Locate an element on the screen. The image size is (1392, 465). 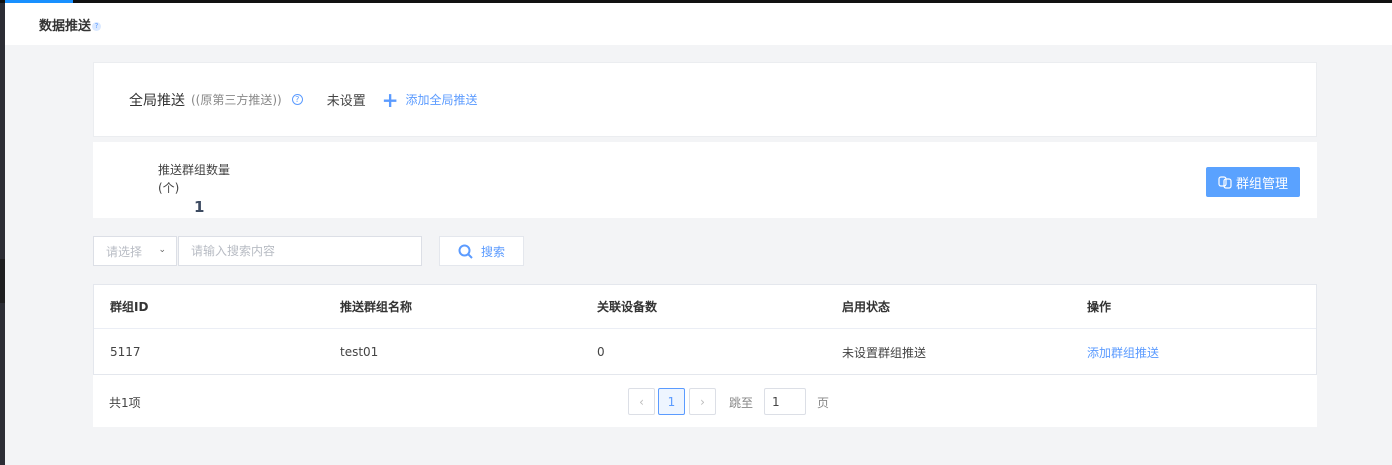
group-count-label-line1: 推送群组数量 is located at coordinates (194, 170).